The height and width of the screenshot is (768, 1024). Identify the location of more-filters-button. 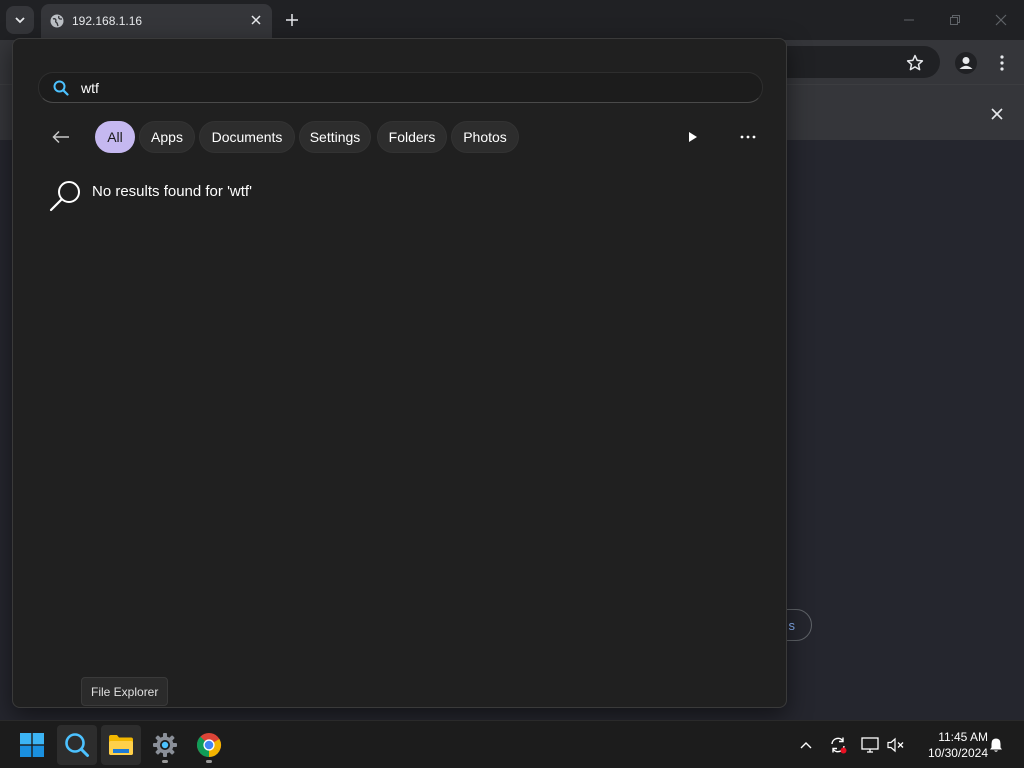
(693, 137).